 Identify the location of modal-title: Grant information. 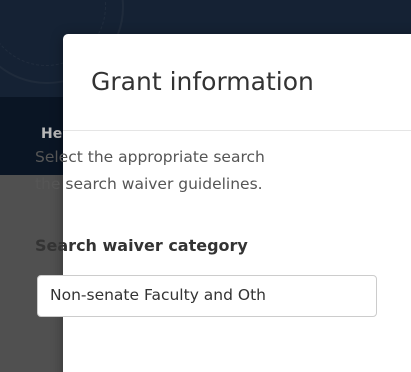
(202, 81).